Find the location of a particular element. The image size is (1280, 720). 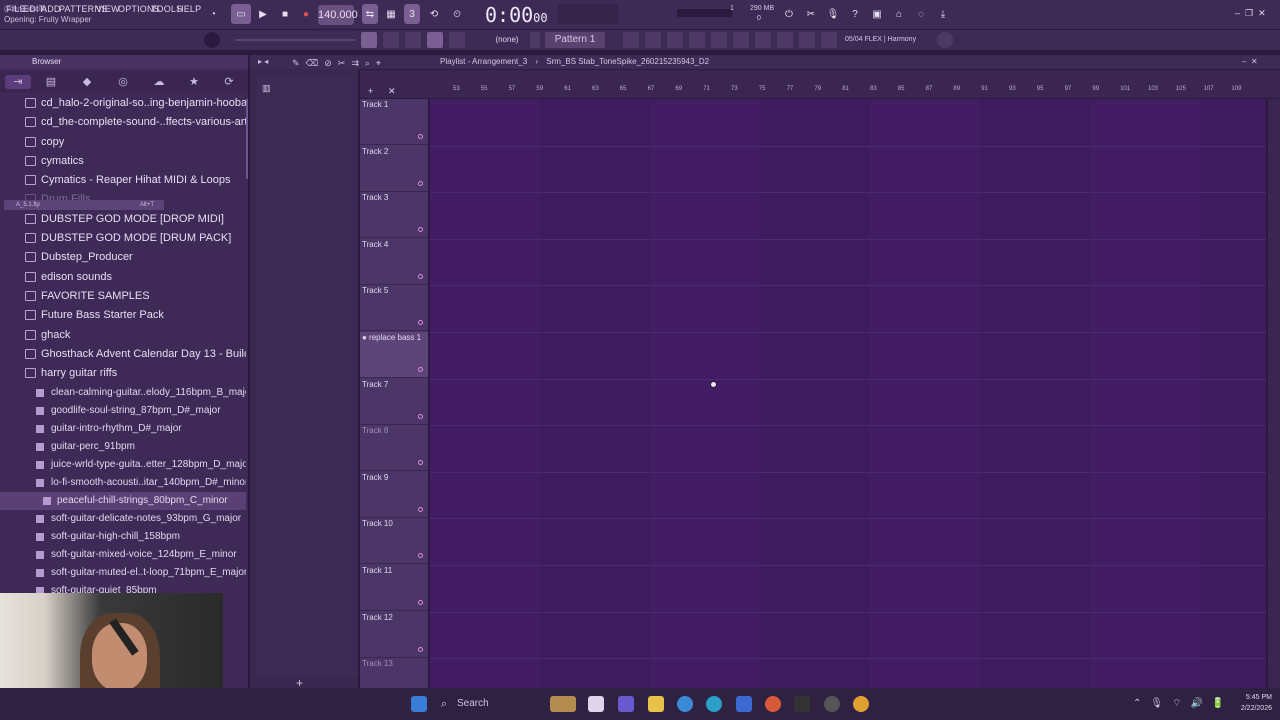

master-volume-knob is located at coordinates (212, 40).